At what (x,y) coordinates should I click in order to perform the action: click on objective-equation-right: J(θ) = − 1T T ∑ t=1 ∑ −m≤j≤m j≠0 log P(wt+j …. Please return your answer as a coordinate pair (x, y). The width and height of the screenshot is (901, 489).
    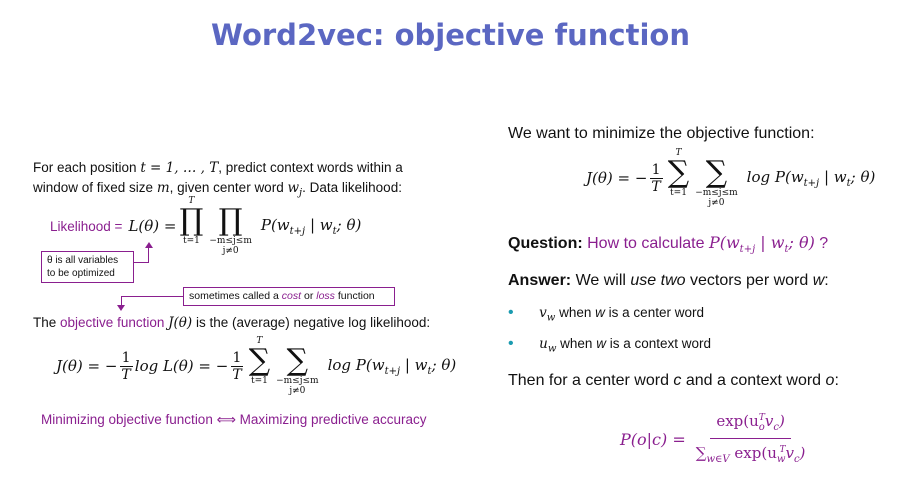
    Looking at the image, I should click on (730, 178).